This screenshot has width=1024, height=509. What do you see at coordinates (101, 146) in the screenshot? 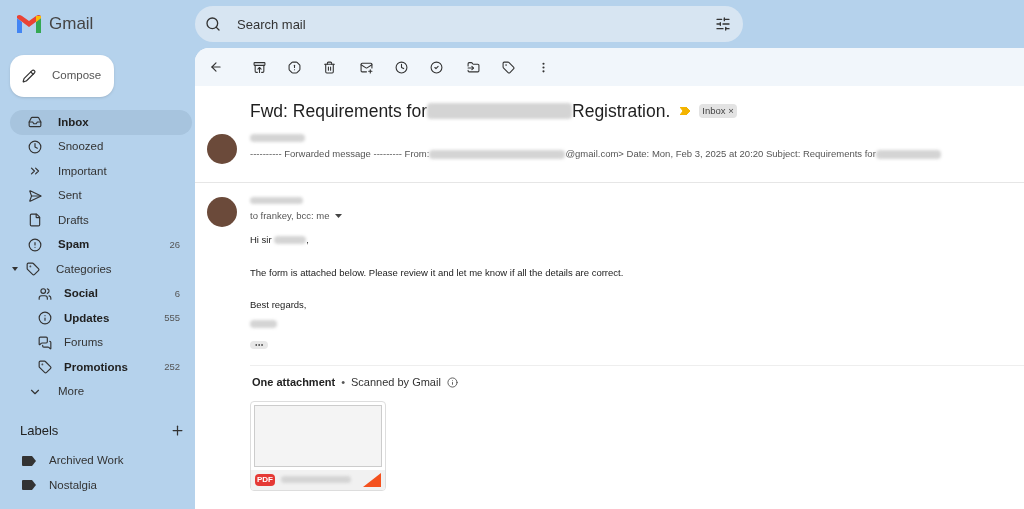
I see `nav-item: Snoozed` at bounding box center [101, 146].